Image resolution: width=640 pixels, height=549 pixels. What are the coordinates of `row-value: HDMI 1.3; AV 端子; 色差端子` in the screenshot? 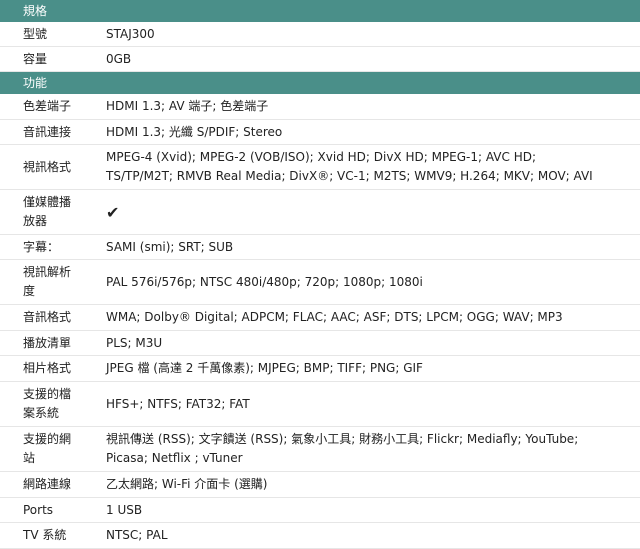 It's located at (187, 106).